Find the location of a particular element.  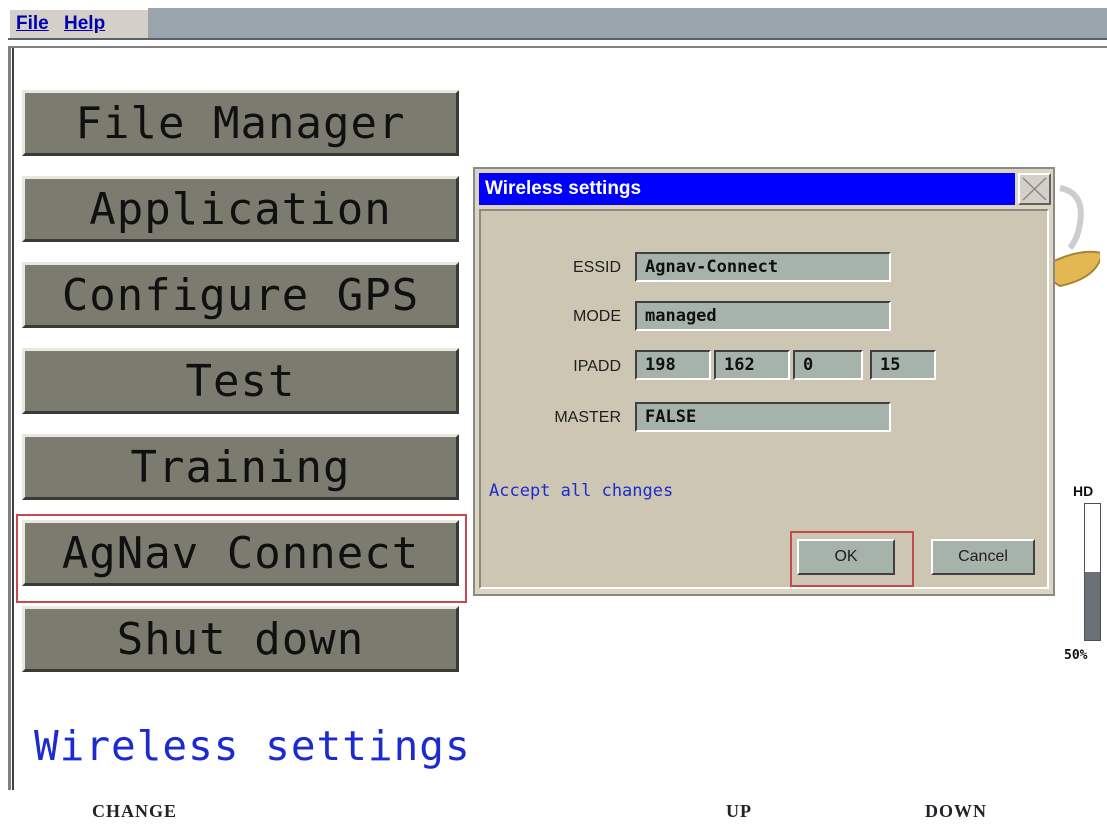

down-key-label: DOWN is located at coordinates (956, 811).